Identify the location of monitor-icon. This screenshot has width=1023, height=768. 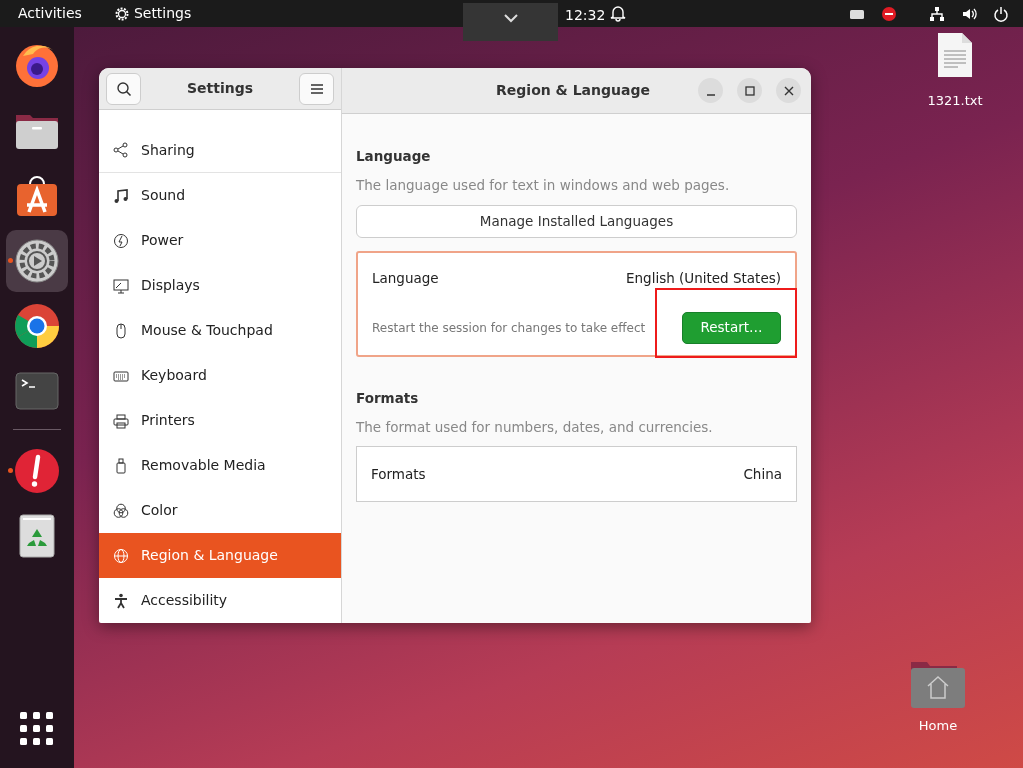
(121, 285).